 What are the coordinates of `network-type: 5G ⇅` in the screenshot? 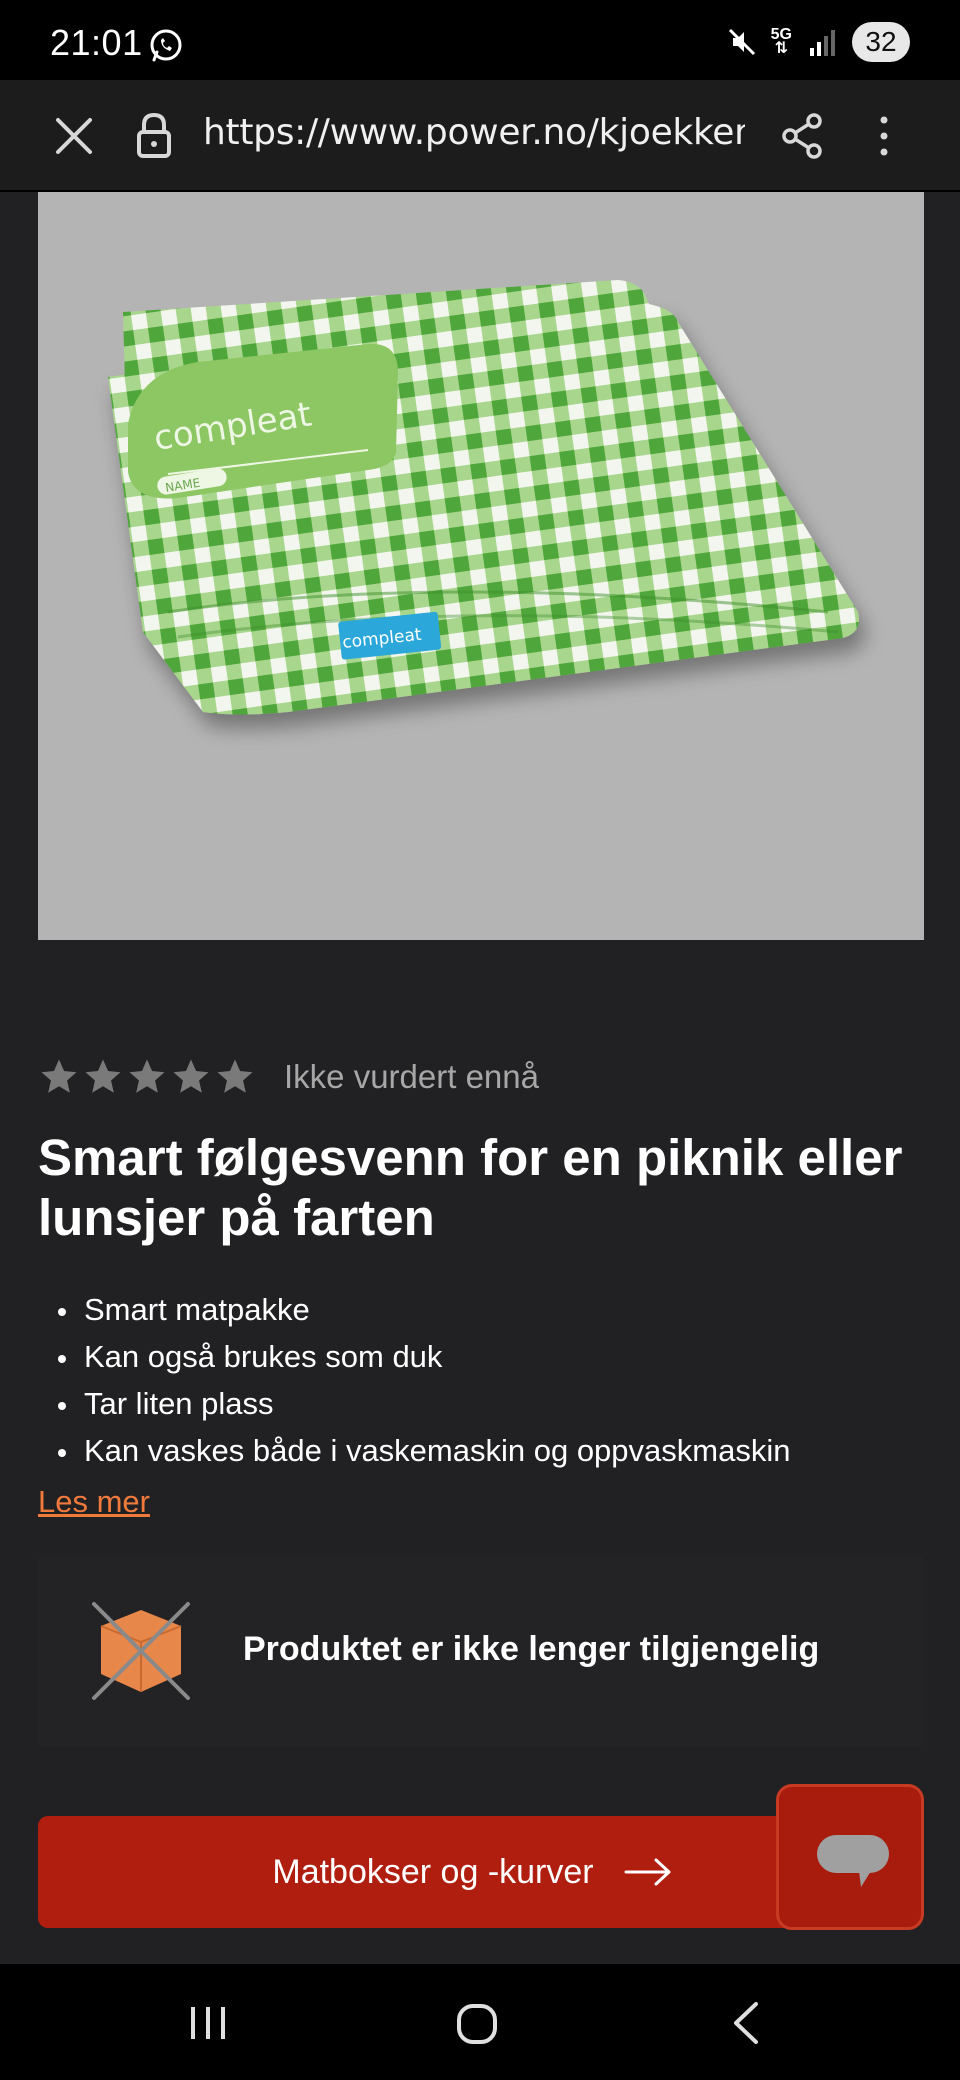 It's located at (781, 41).